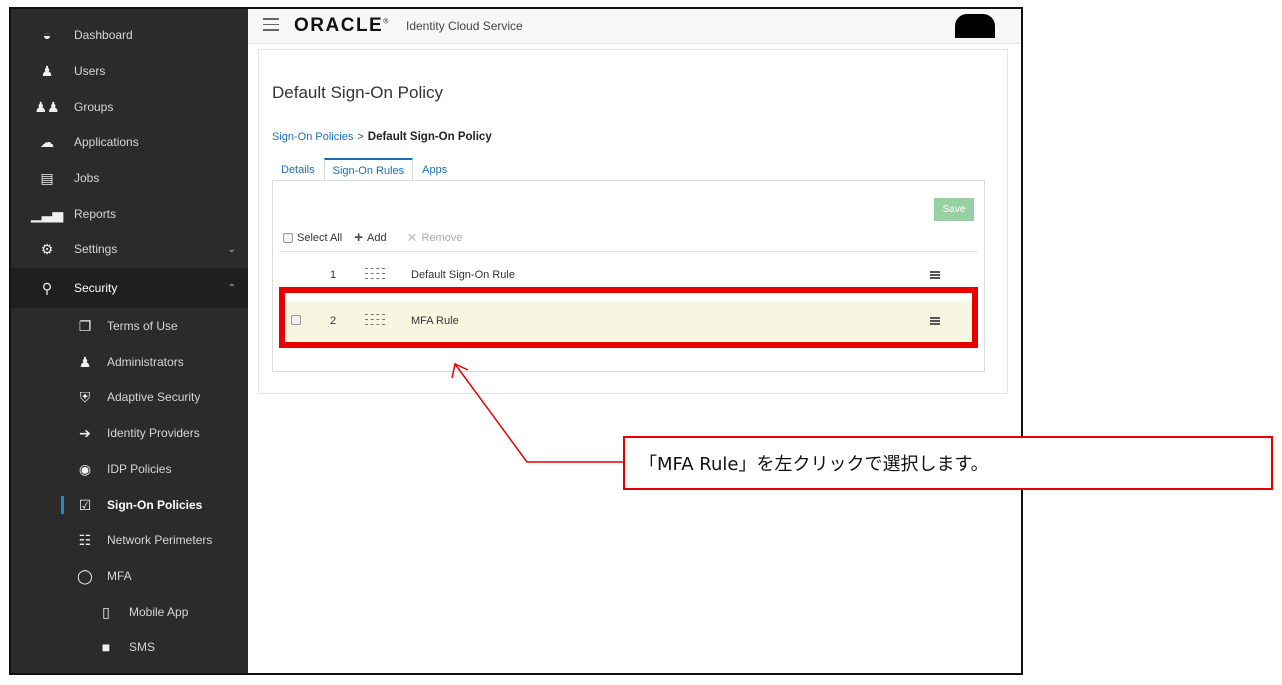 This screenshot has height=685, width=1282. What do you see at coordinates (47, 213) in the screenshot?
I see `bar-chart-icon: ▁▃▅` at bounding box center [47, 213].